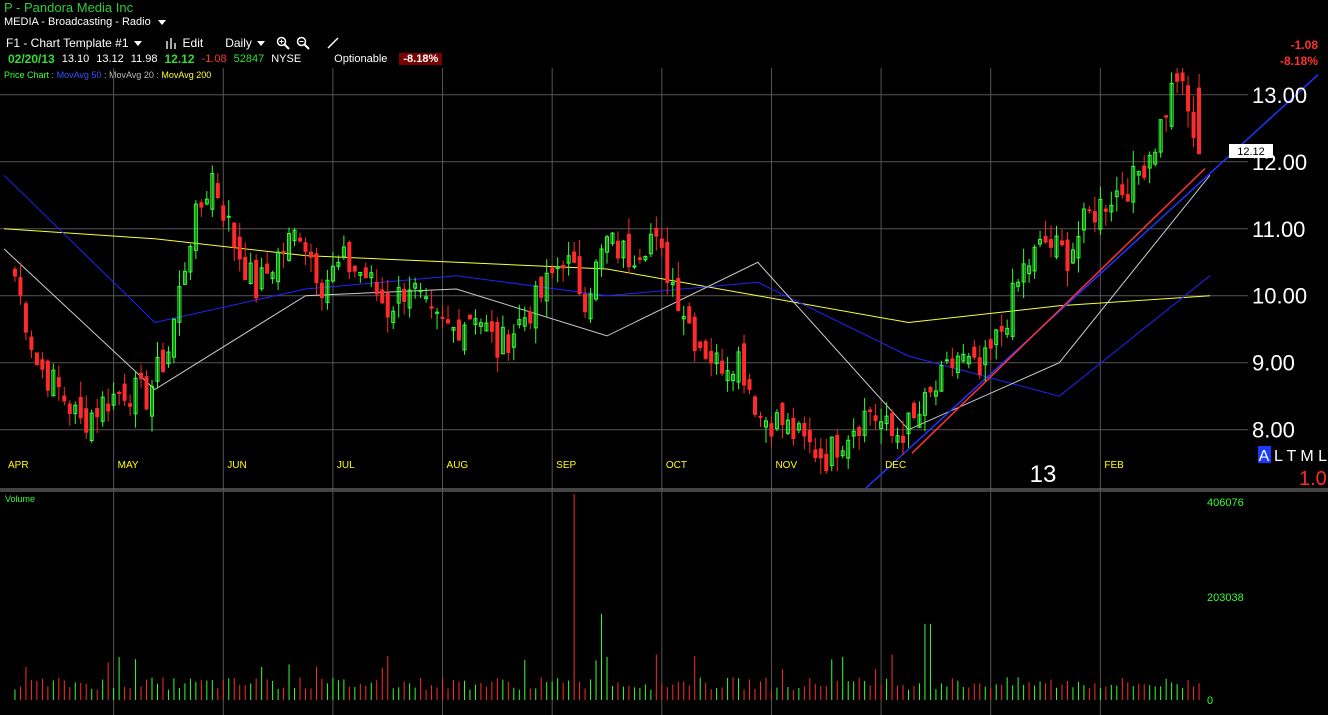 The image size is (1328, 715). I want to click on zoom-in-button, so click(283, 43).